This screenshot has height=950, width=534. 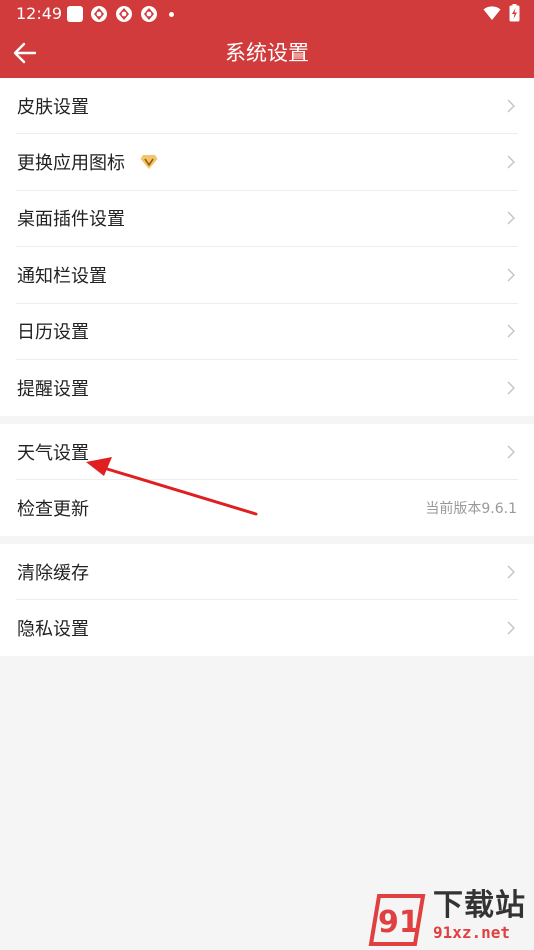 I want to click on watermark: 91 下载站 91xz.net, so click(x=447, y=918).